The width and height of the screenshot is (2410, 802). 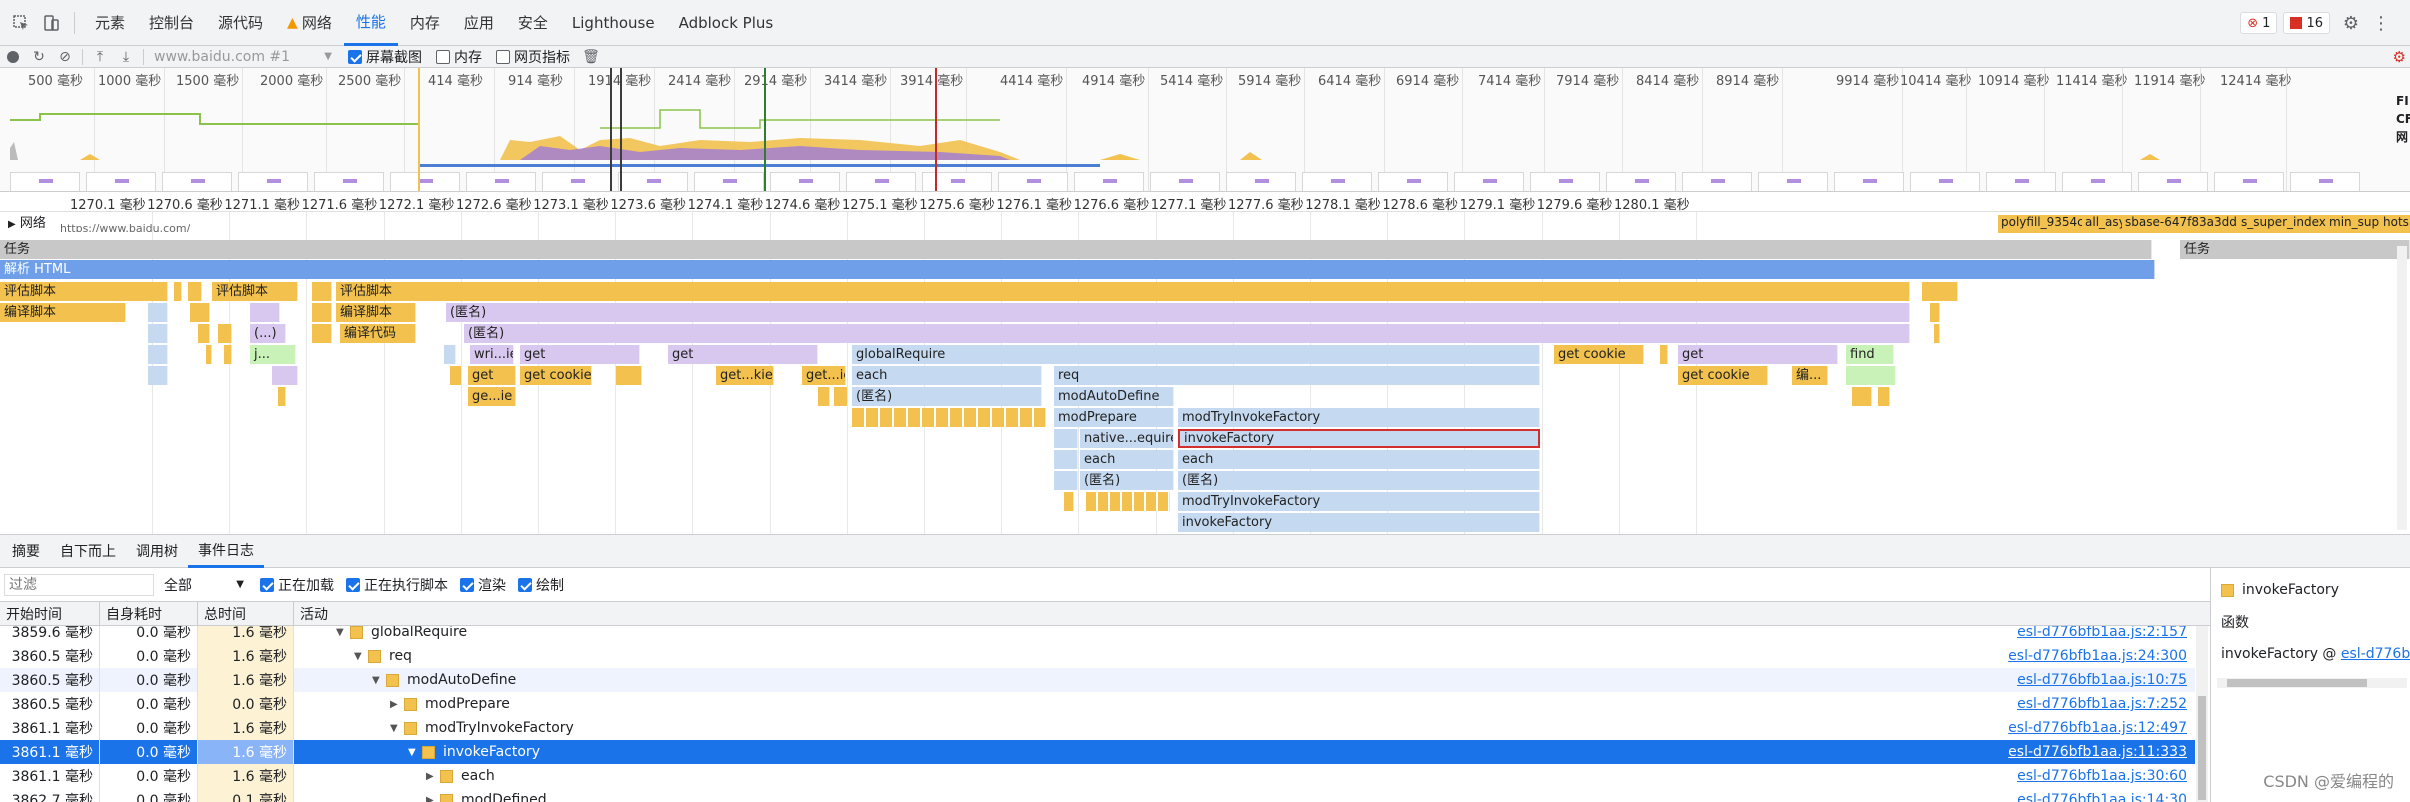 I want to click on function-block: ge...ie, so click(x=492, y=396).